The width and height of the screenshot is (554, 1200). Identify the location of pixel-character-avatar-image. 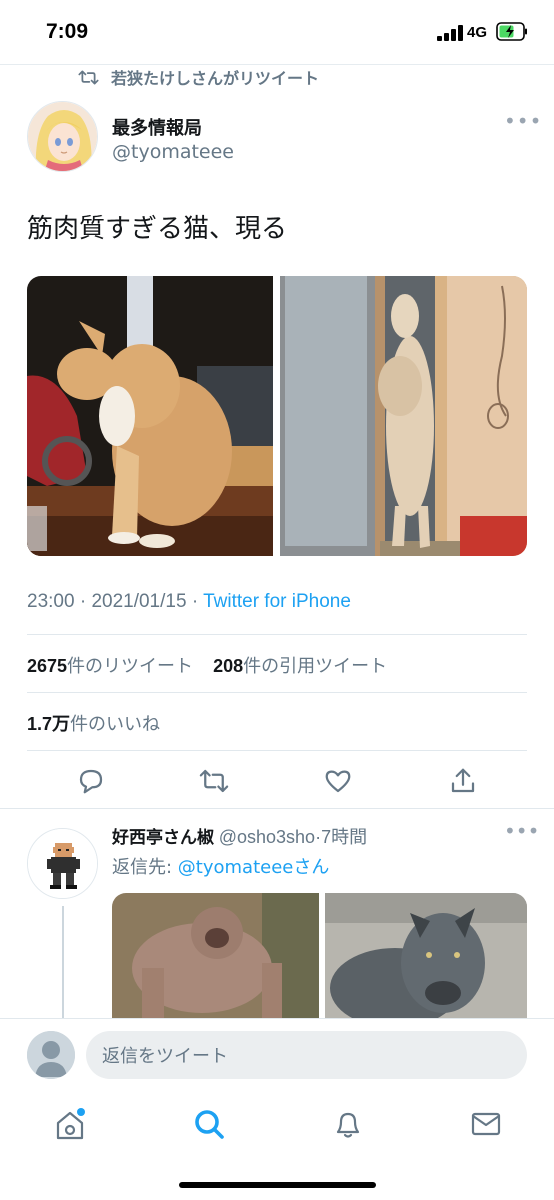
(62, 863).